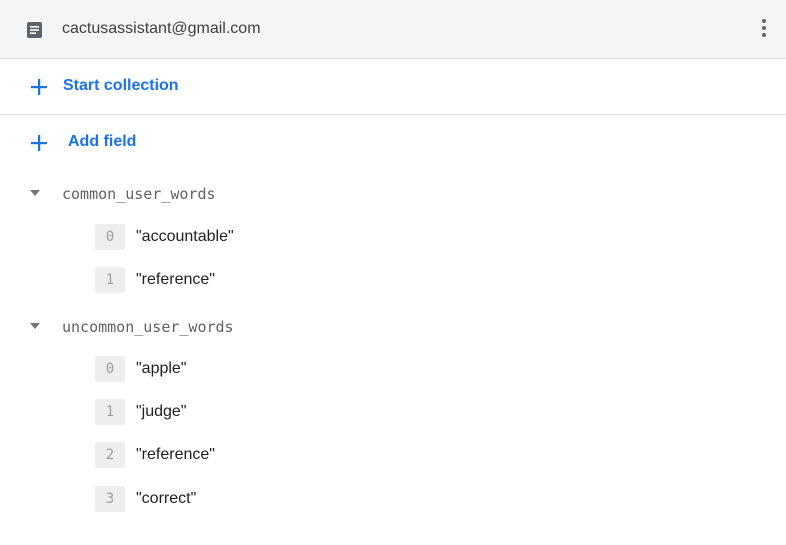 Image resolution: width=786 pixels, height=545 pixels. I want to click on more-vert-dots, so click(764, 28).